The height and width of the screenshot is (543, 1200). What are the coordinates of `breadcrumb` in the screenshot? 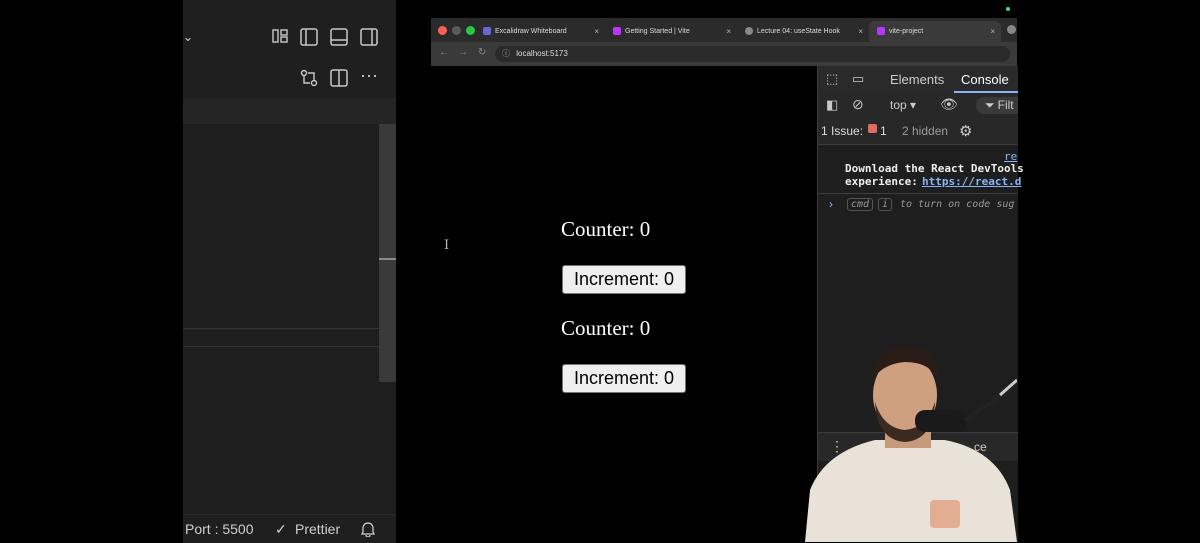 It's located at (289, 111).